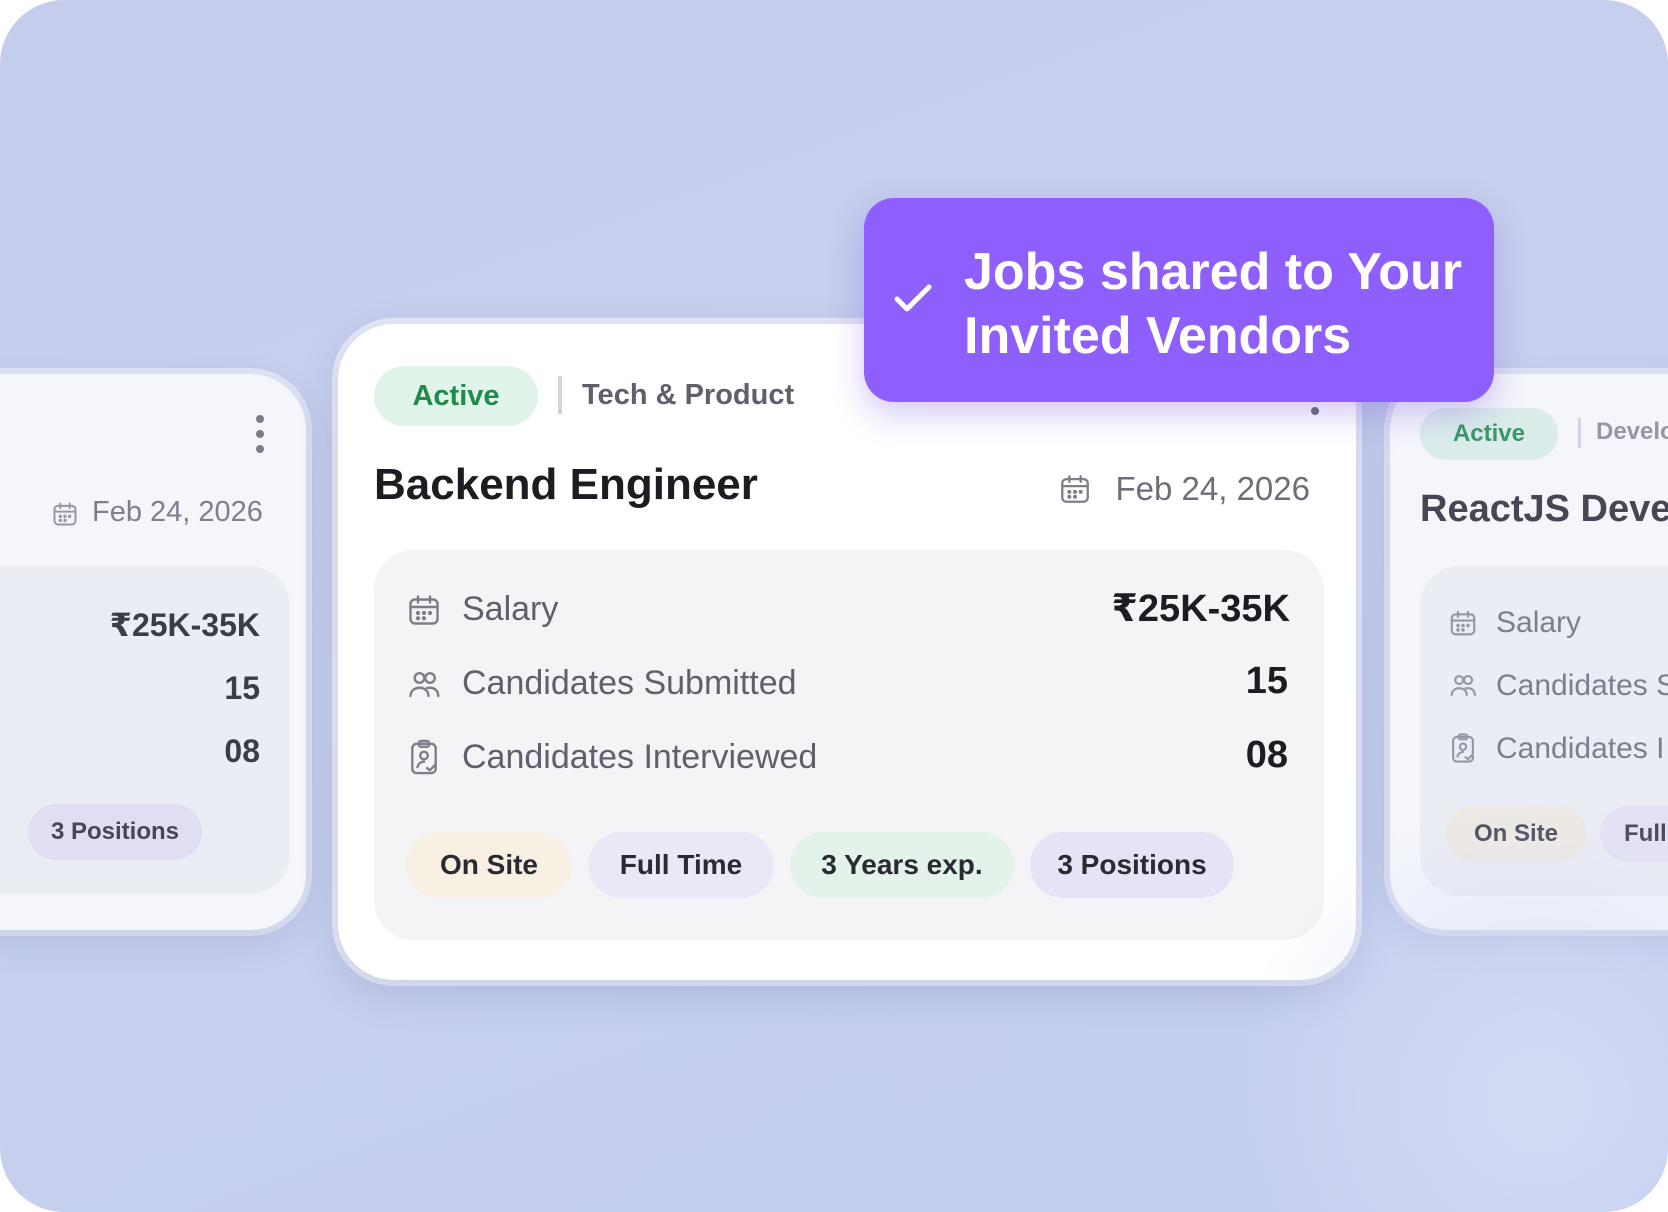 This screenshot has height=1212, width=1668. I want to click on tag-fulltime: Full Time, so click(681, 865).